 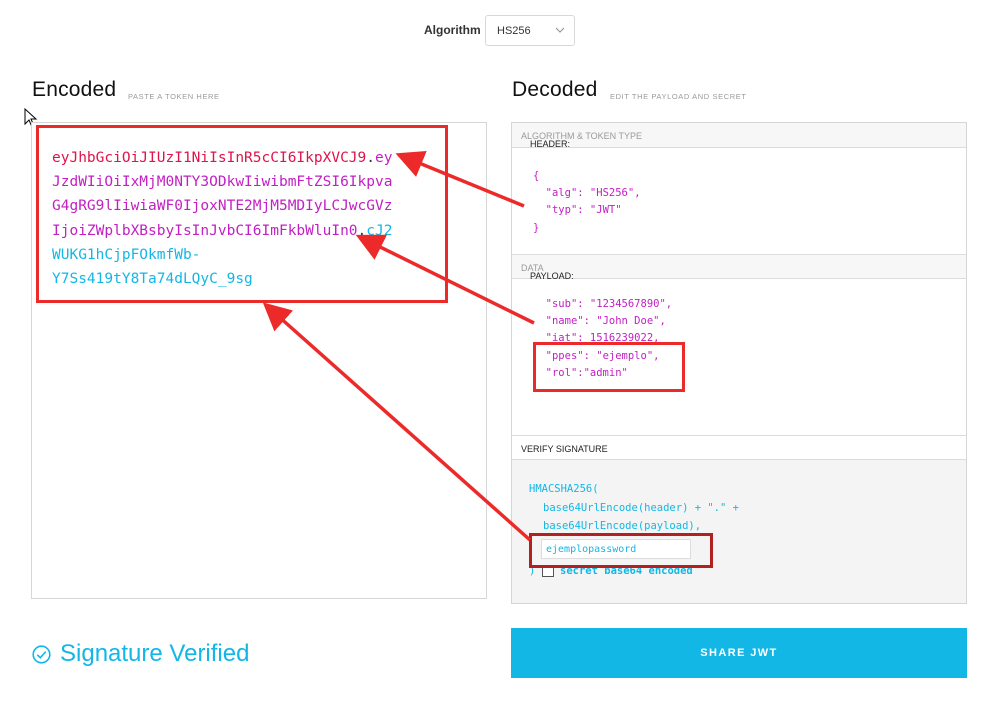 I want to click on arrow-payload, so click(x=445, y=279).